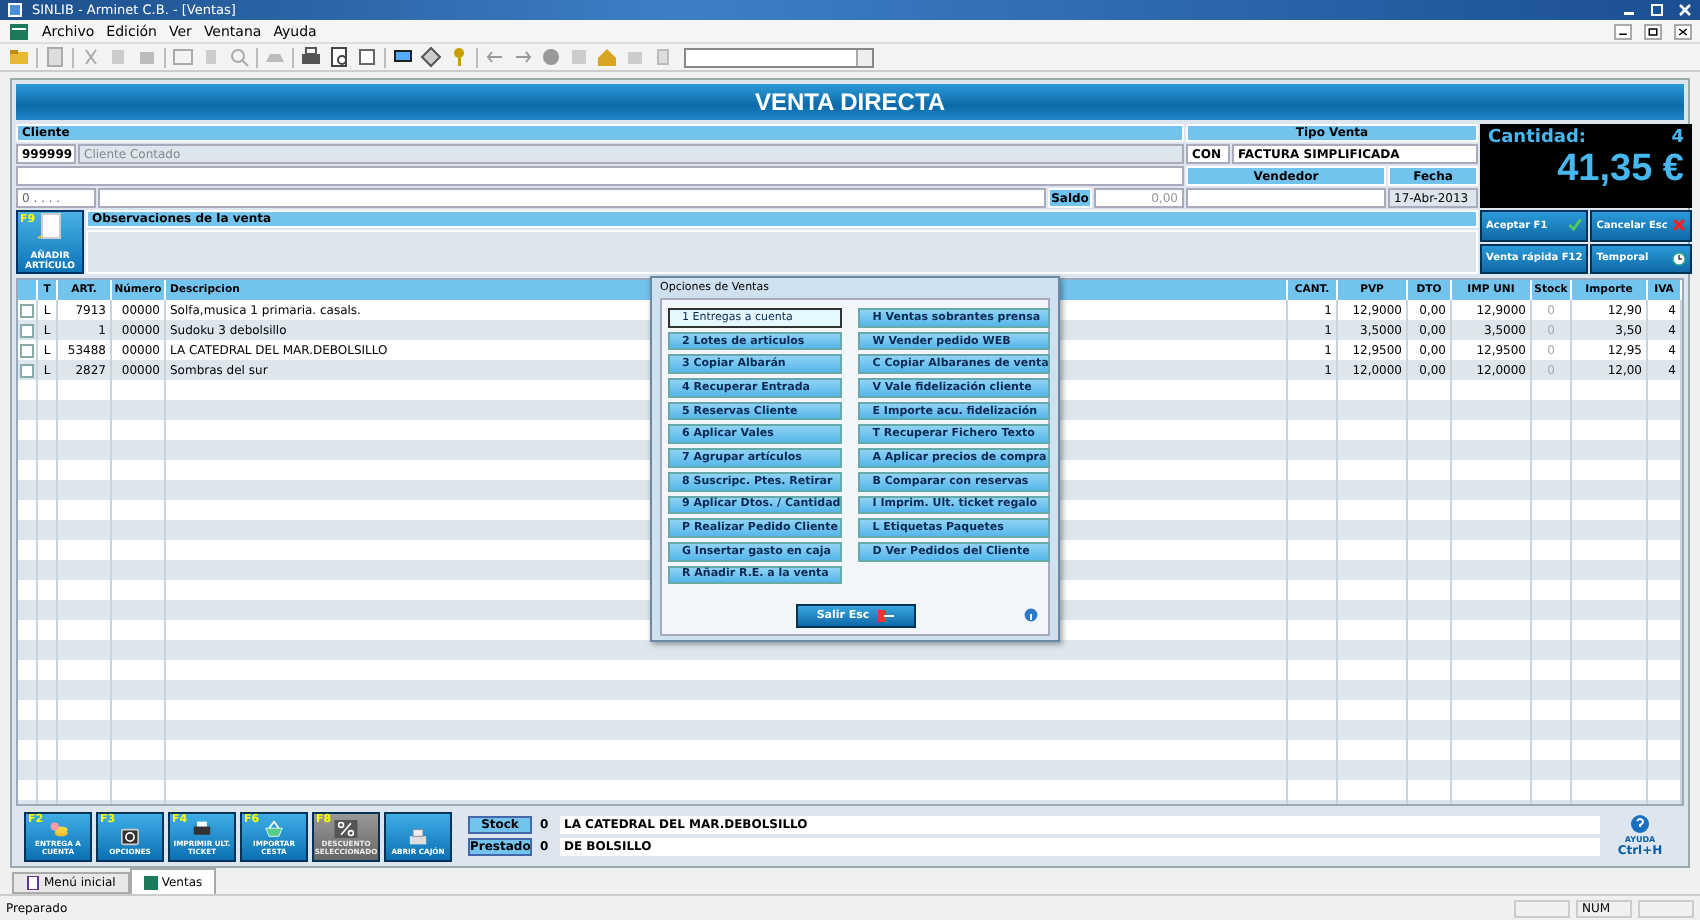 Image resolution: width=1700 pixels, height=920 pixels. Describe the element at coordinates (1575, 225) in the screenshot. I see `check-icon` at that location.